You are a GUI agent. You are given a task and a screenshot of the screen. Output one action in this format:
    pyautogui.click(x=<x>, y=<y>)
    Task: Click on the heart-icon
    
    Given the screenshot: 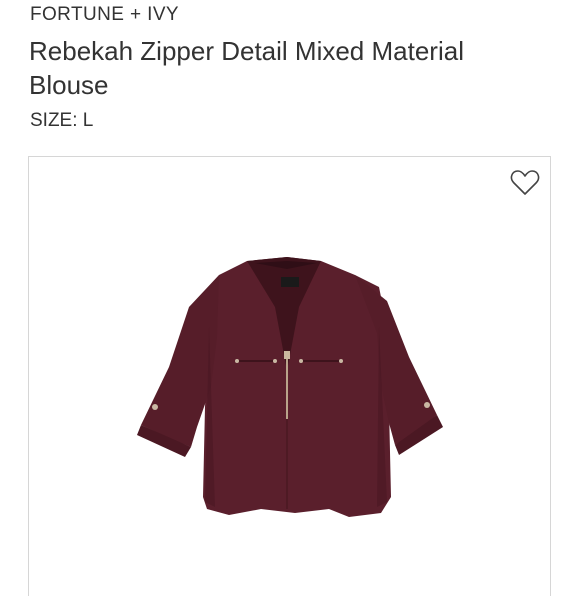 What is the action you would take?
    pyautogui.click(x=525, y=183)
    